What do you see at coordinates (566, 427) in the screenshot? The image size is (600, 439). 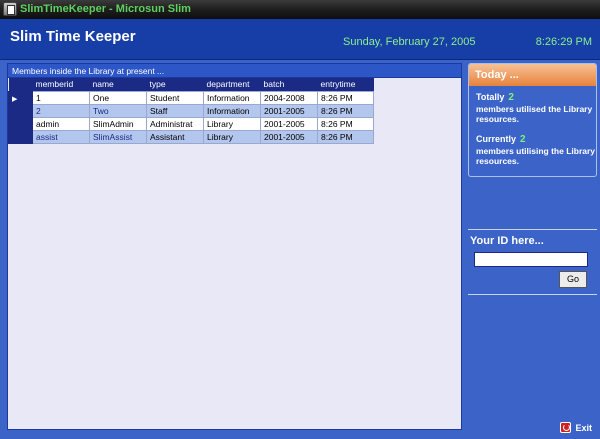 I see `power-icon` at bounding box center [566, 427].